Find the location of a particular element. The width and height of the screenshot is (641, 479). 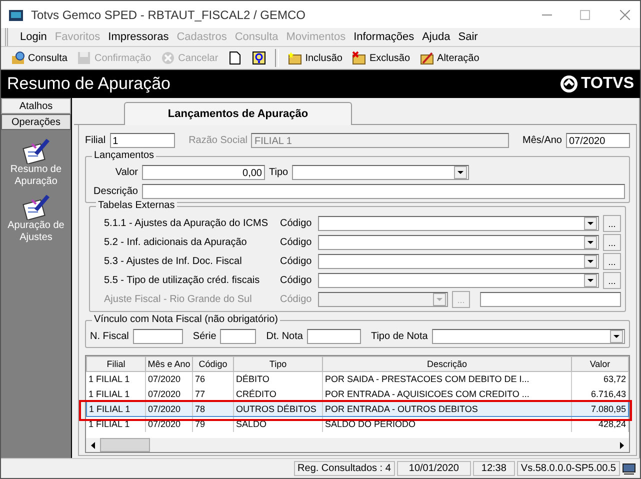

app-icon is located at coordinates (16, 14).